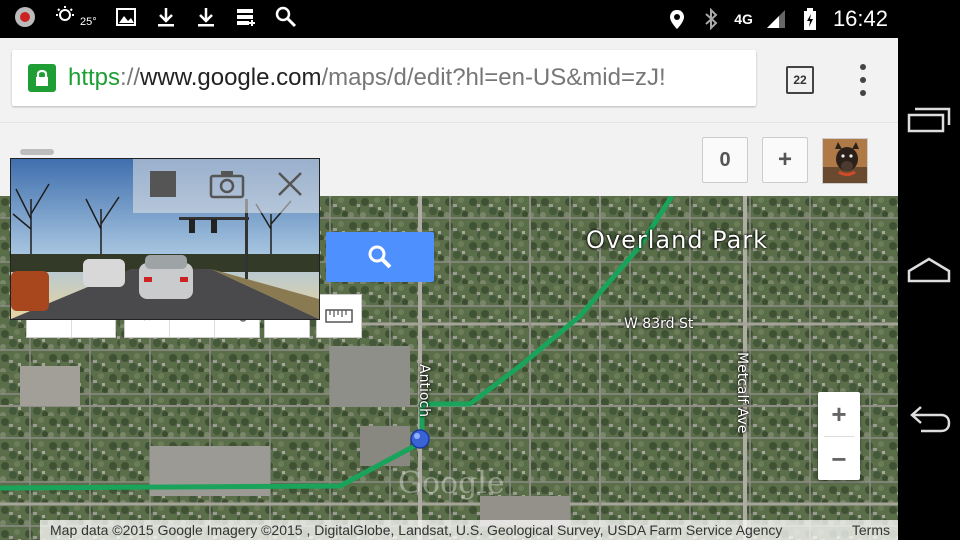 The height and width of the screenshot is (540, 960). I want to click on zoom-control: + −, so click(839, 436).